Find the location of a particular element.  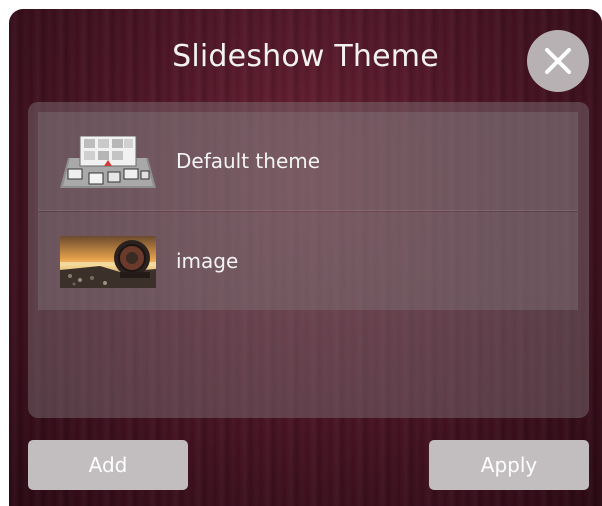

image-thumbnail is located at coordinates (108, 262).